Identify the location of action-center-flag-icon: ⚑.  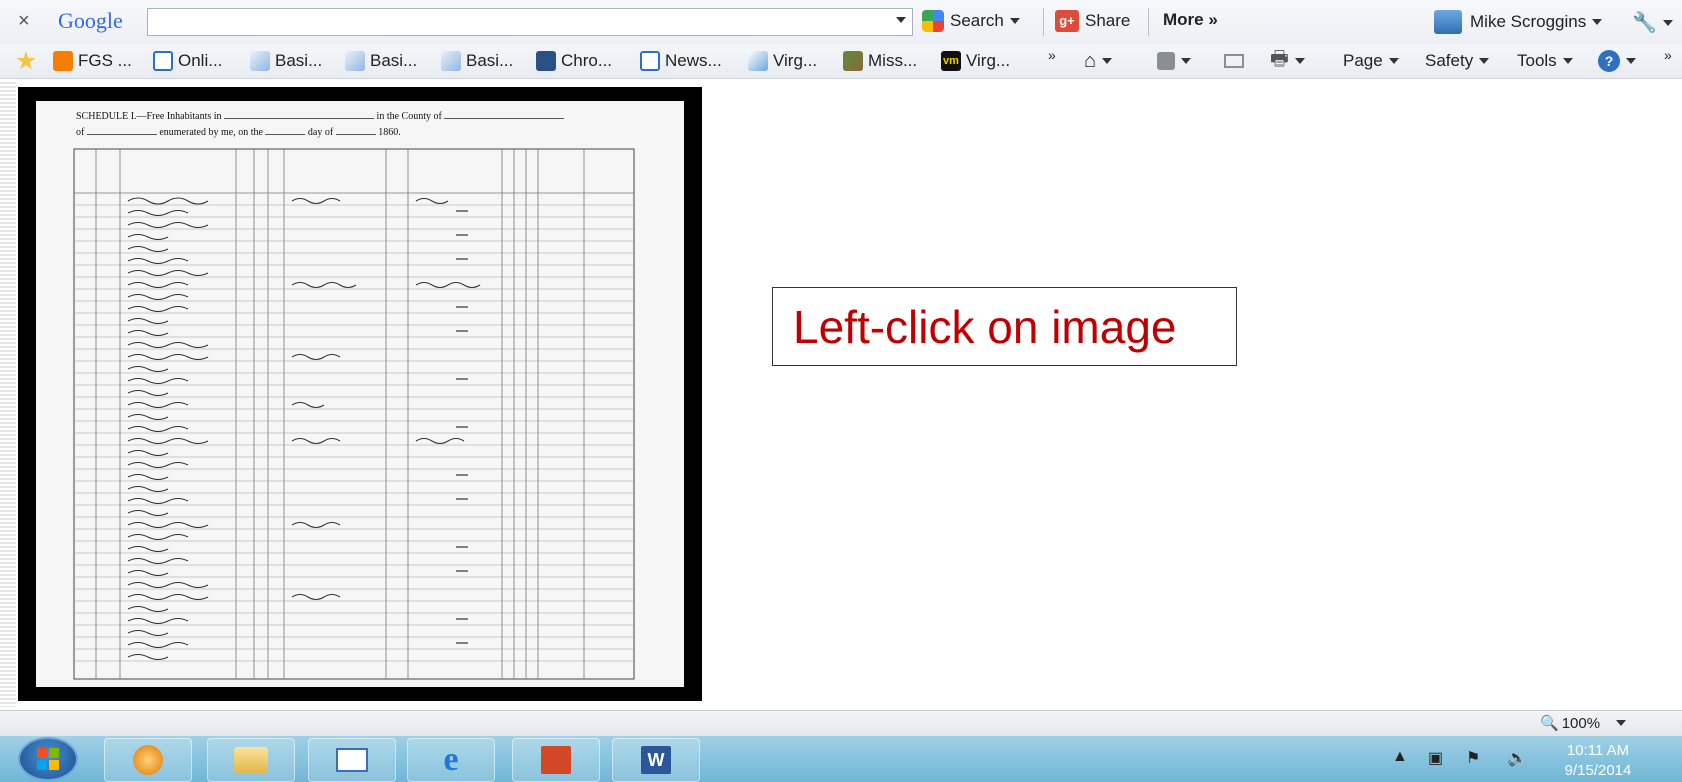
(1473, 758).